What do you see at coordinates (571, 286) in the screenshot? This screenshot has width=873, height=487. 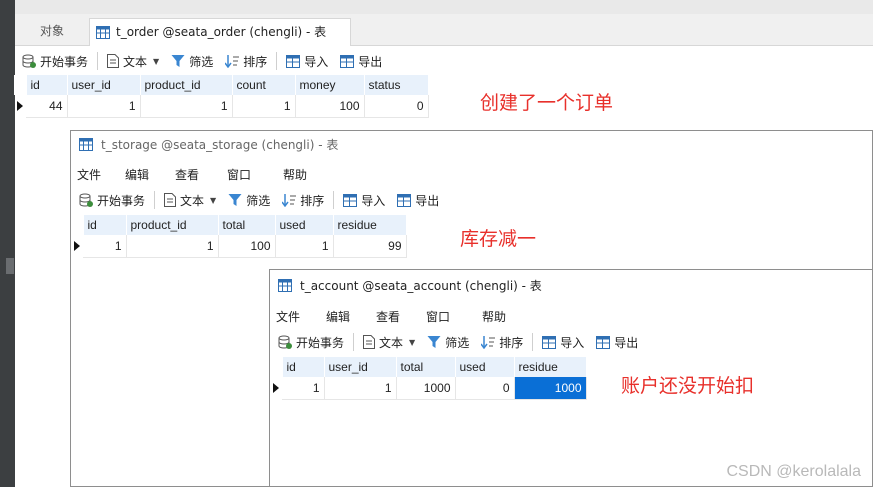 I see `account-window-titlebar: t_account @seata_account (chengli) - 表` at bounding box center [571, 286].